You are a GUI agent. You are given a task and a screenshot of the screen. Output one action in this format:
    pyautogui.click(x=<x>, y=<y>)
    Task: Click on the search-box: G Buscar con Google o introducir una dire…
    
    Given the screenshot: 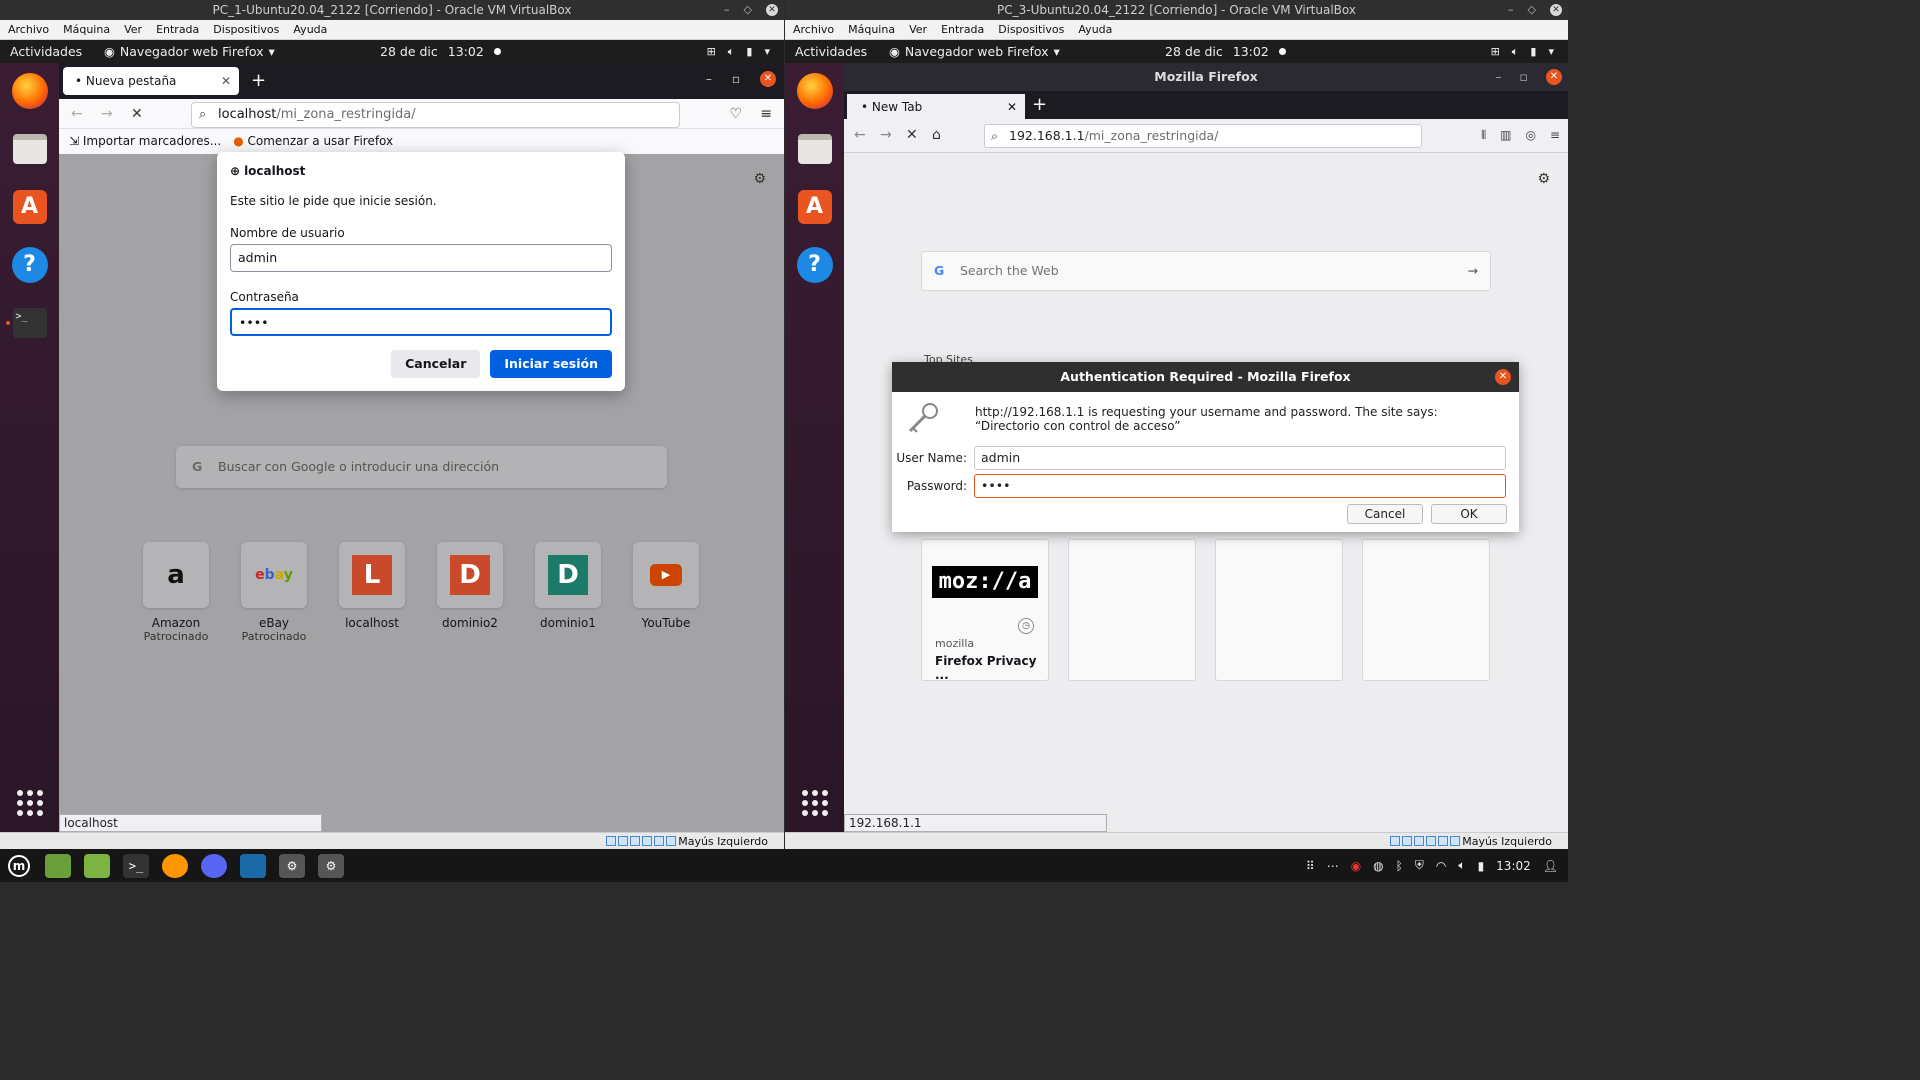 What is the action you would take?
    pyautogui.click(x=421, y=467)
    